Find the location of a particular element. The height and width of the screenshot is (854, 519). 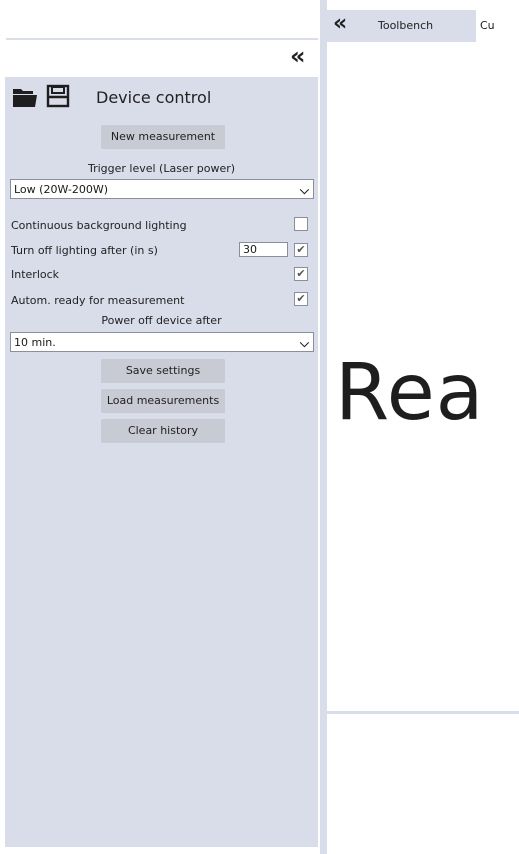

continuous-bg-label: Continuous background lighting is located at coordinates (99, 225).